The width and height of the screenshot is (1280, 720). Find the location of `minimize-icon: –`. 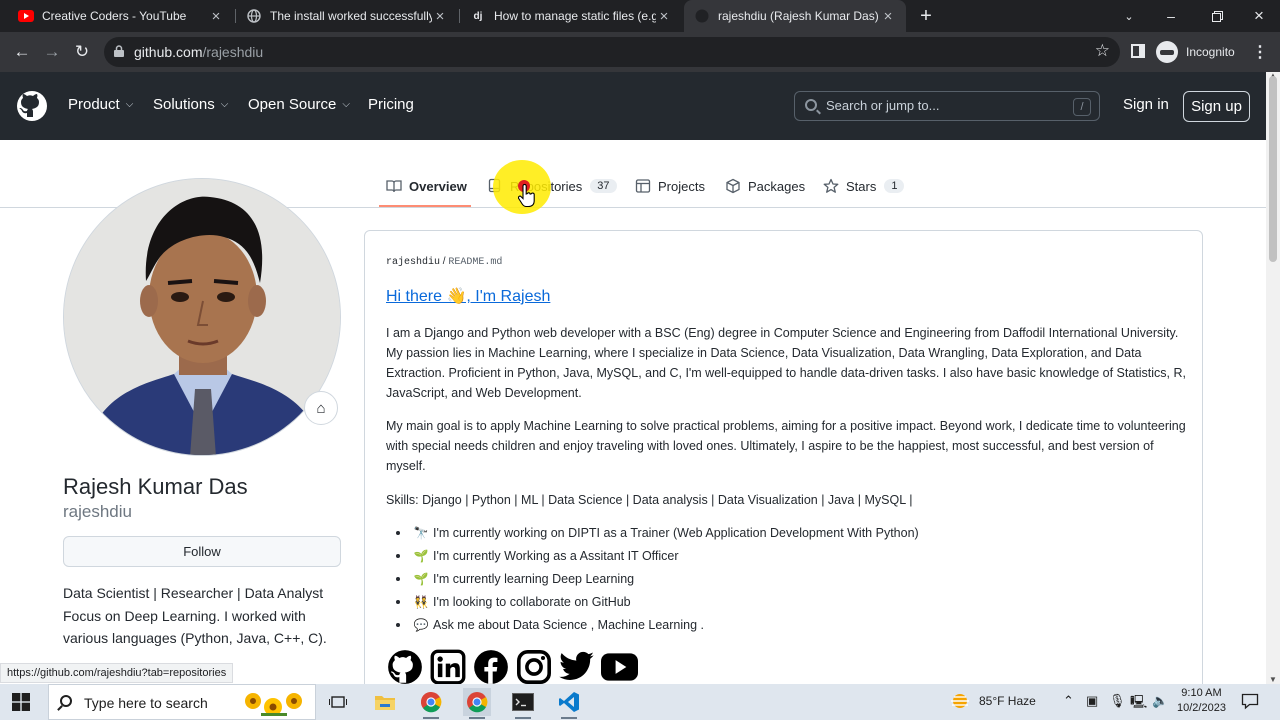

minimize-icon: – is located at coordinates (1171, 16).